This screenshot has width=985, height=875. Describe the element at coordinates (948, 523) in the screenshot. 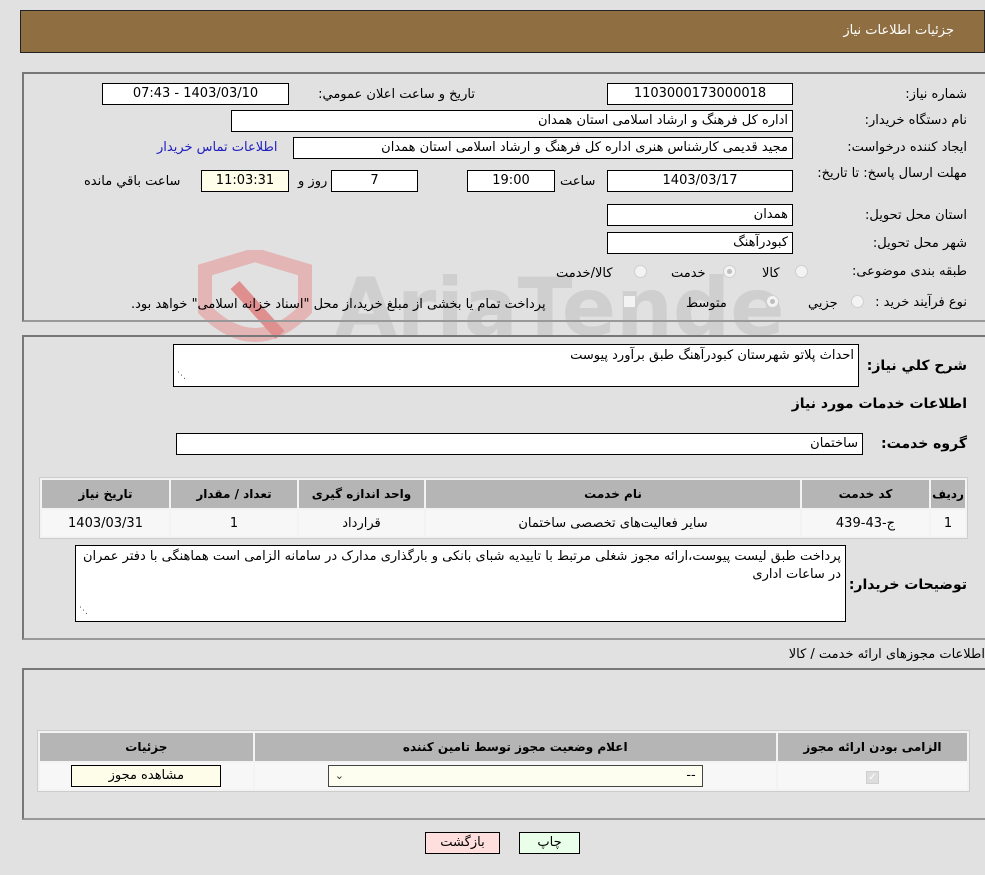

I see `cell-row-number: 1` at that location.